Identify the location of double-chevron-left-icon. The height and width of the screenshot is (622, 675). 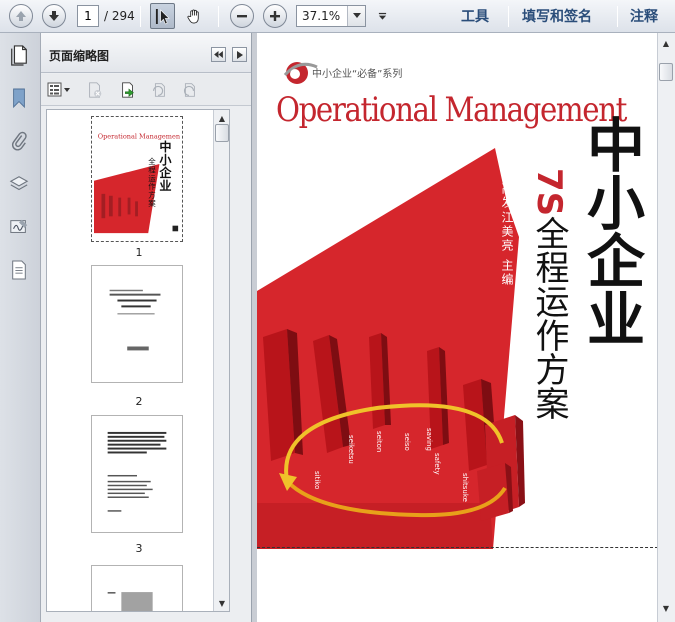
(218, 54).